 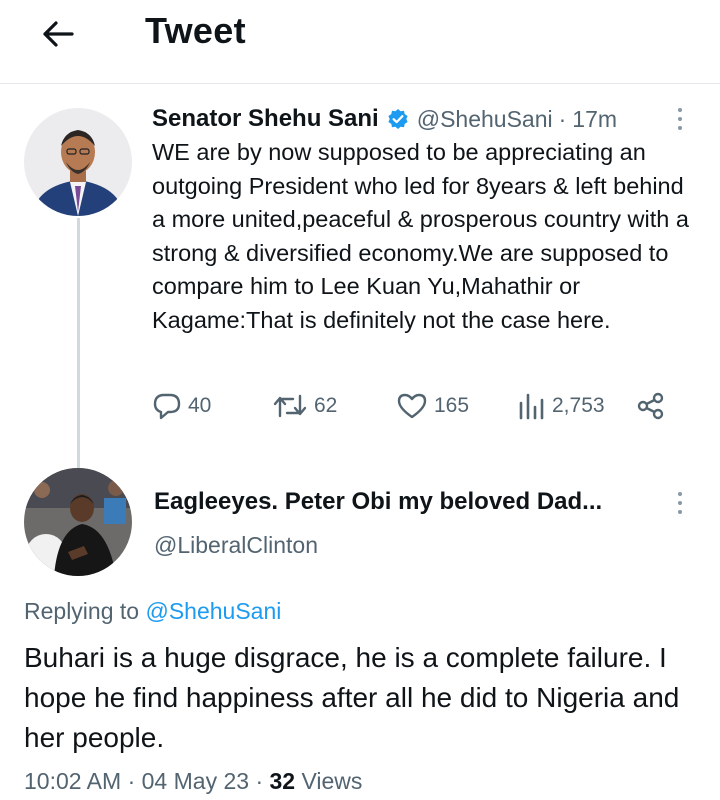 What do you see at coordinates (72, 781) in the screenshot?
I see `reply-time: 10:02 AM` at bounding box center [72, 781].